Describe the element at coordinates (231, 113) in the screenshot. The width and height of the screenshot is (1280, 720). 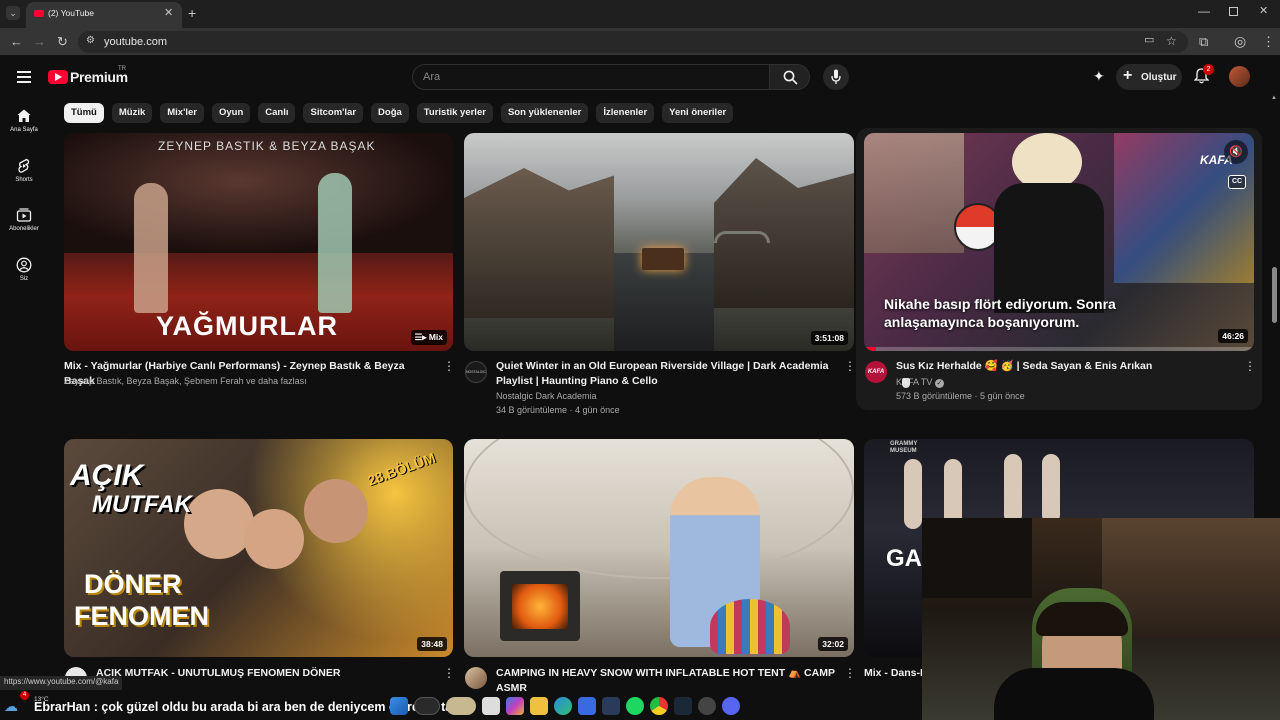
I see `chip-gaming: Oyun` at that location.